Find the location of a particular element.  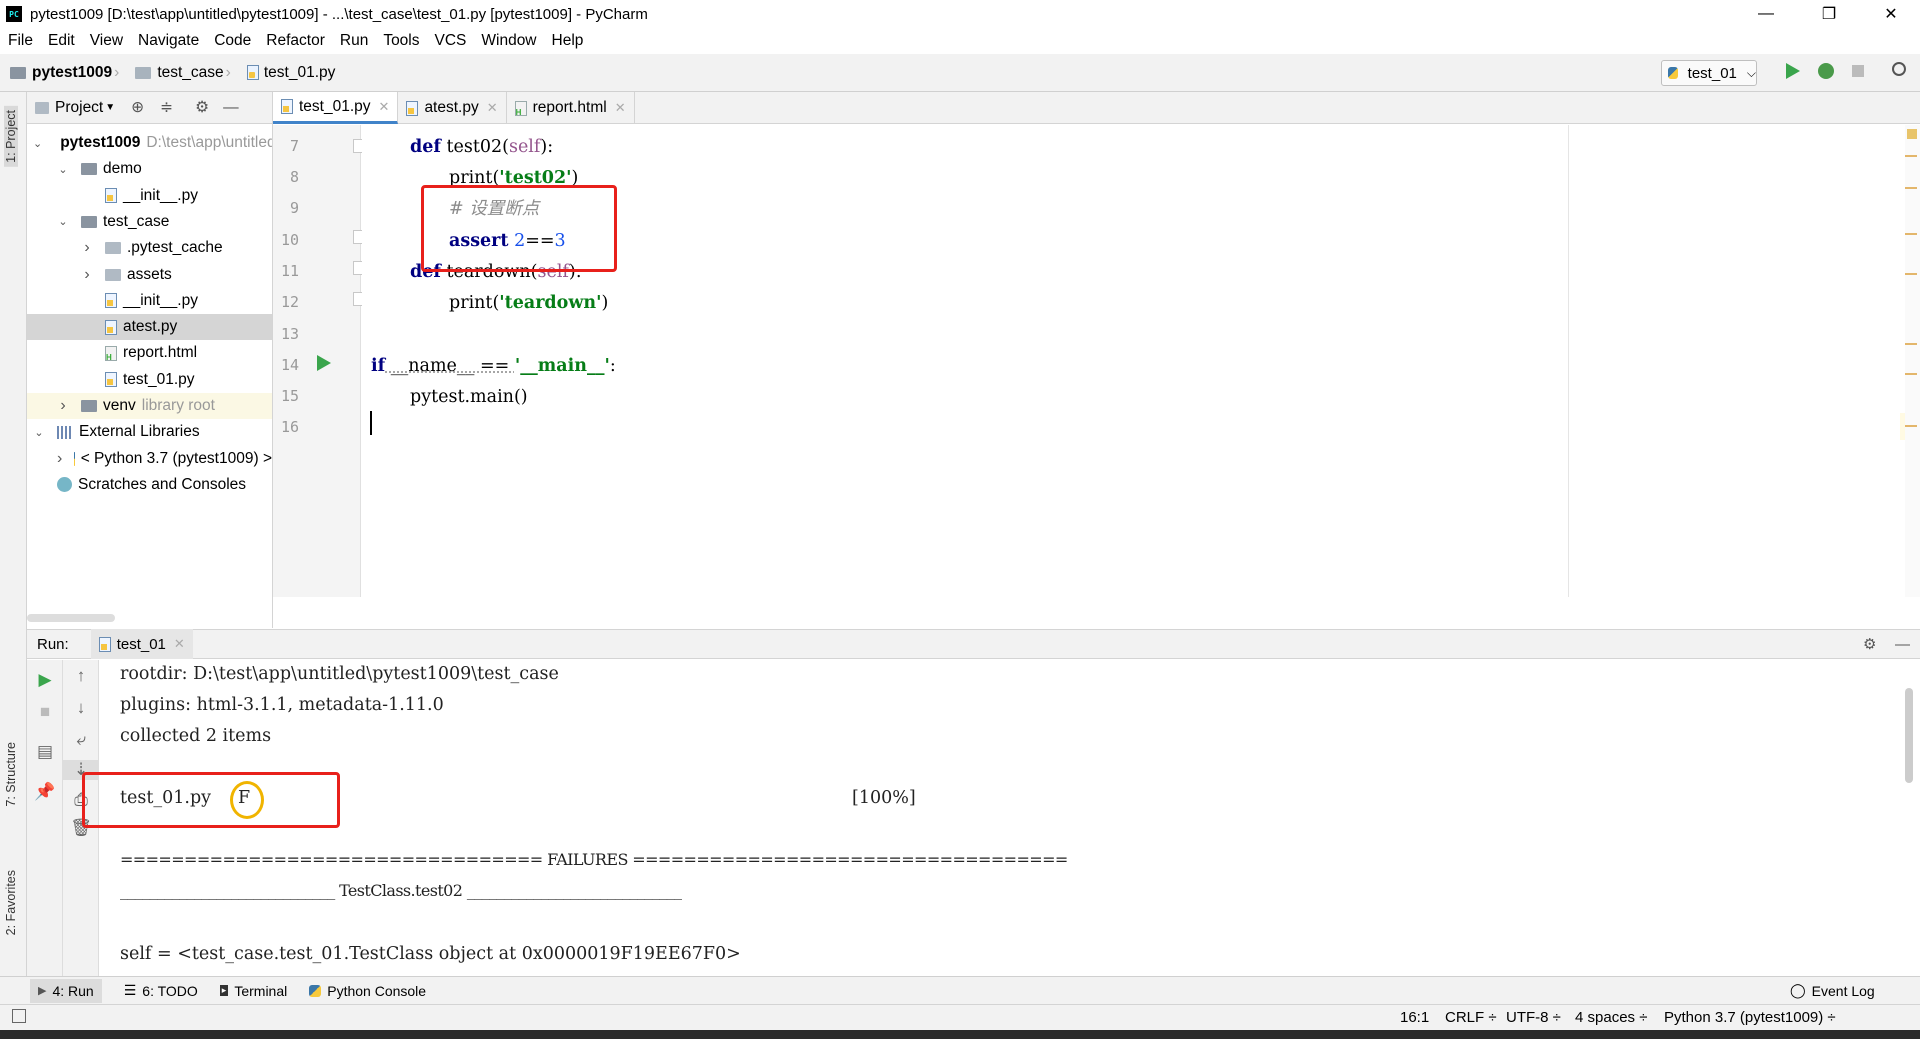

file-encoding: UTF-8 ÷ is located at coordinates (1533, 1017).